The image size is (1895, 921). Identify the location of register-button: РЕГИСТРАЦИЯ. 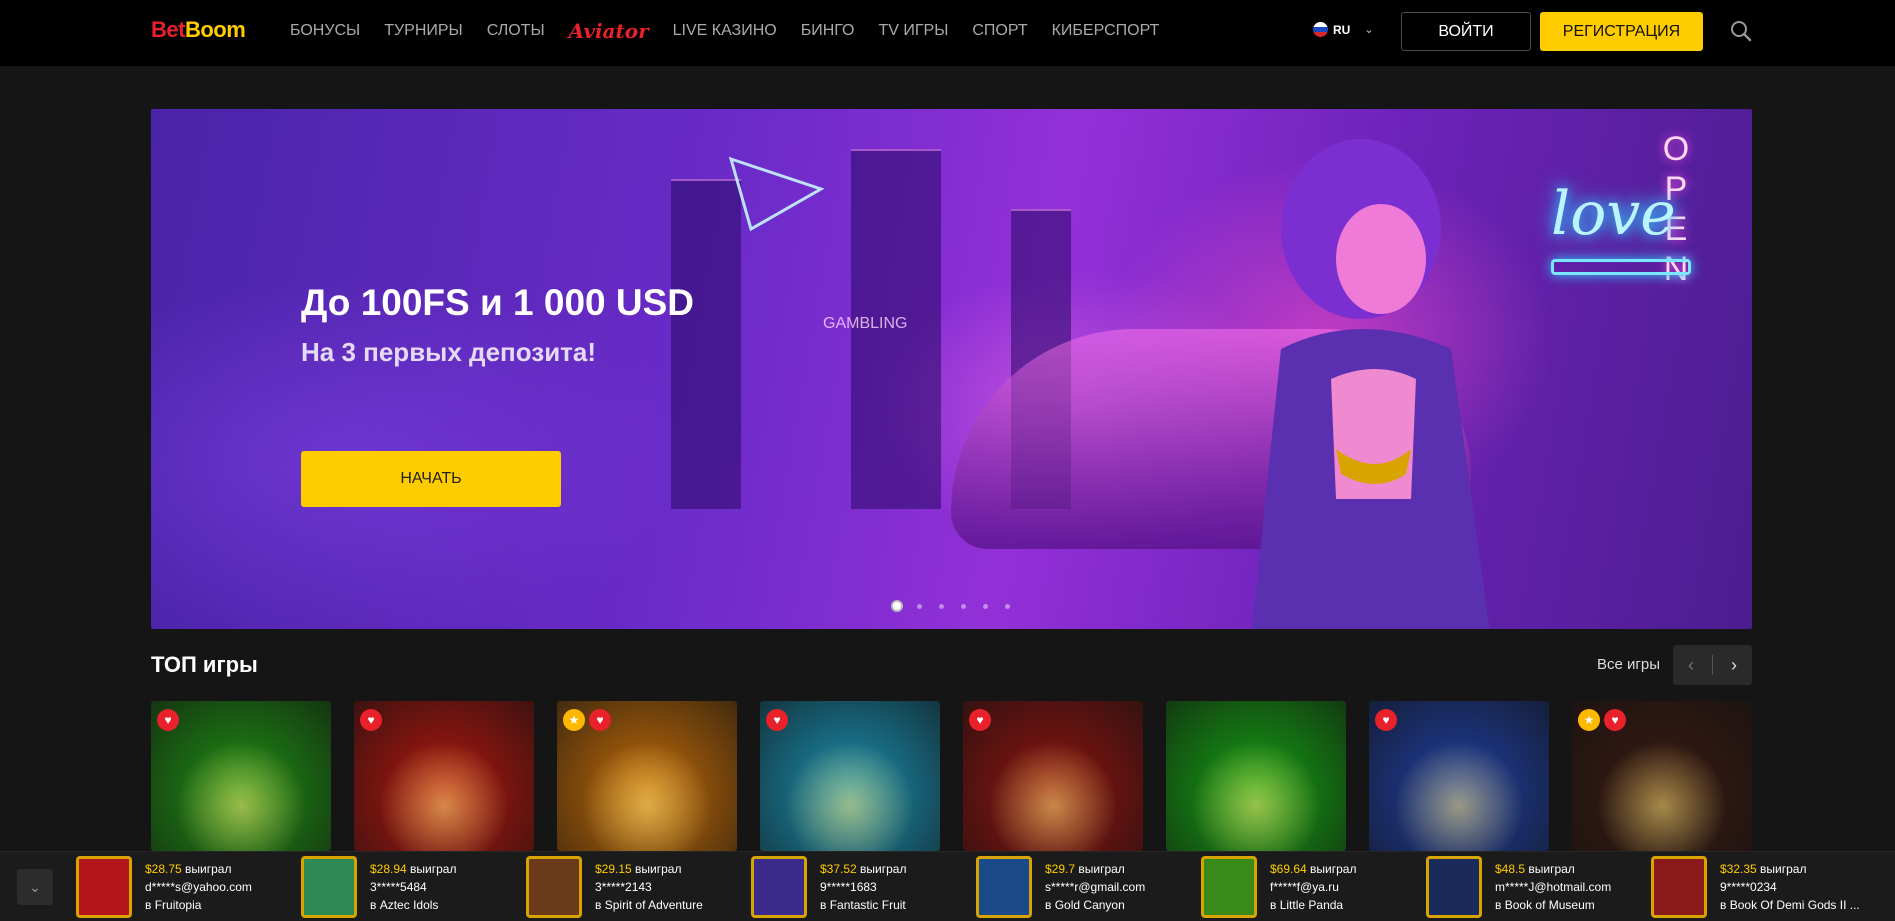
(1621, 31).